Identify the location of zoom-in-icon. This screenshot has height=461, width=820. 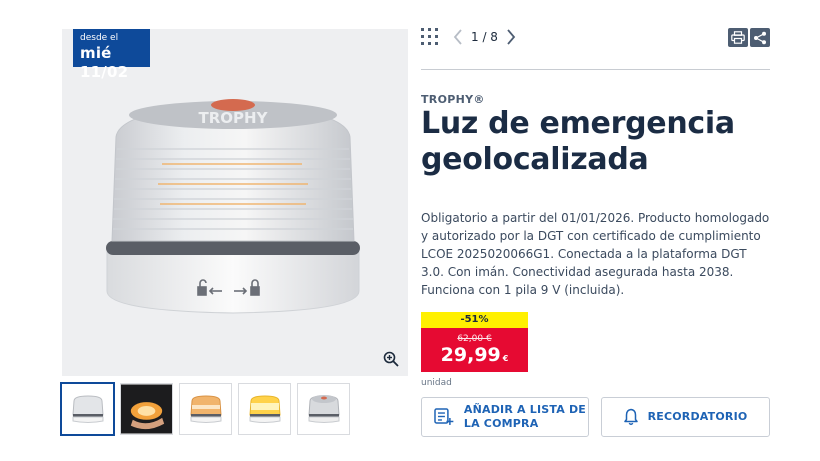
(391, 359).